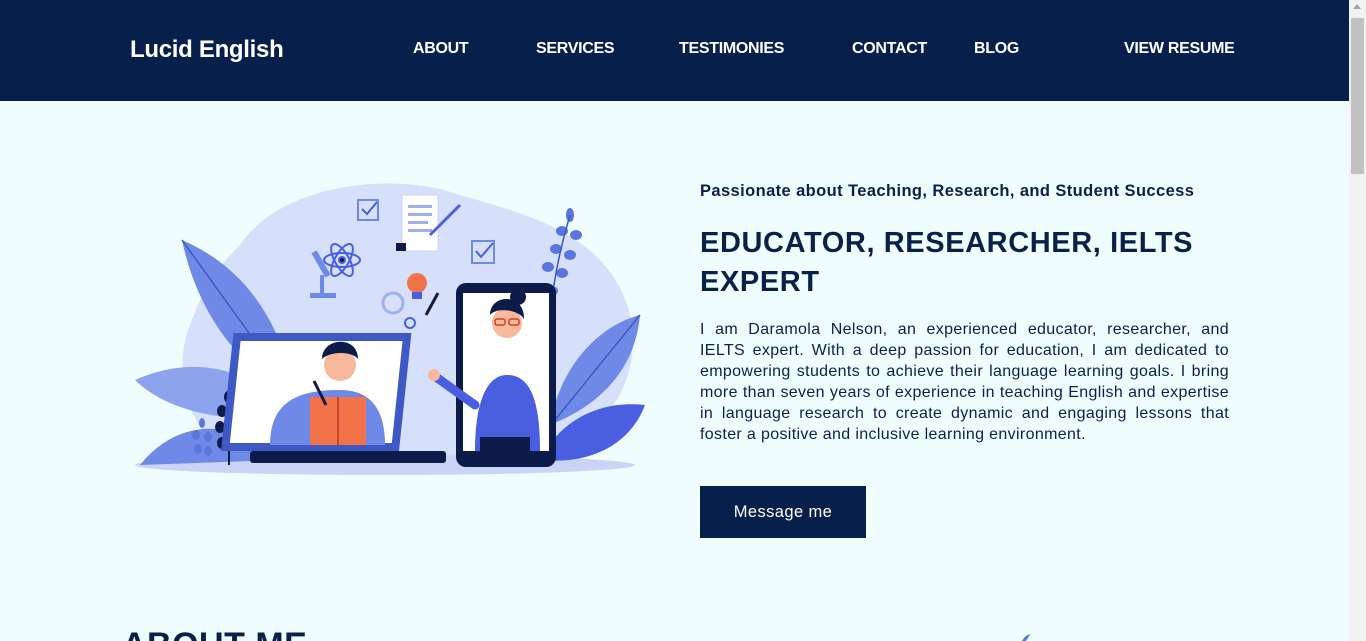 The height and width of the screenshot is (641, 1366). Describe the element at coordinates (441, 49) in the screenshot. I see `nav-link-about: ABOUT` at that location.